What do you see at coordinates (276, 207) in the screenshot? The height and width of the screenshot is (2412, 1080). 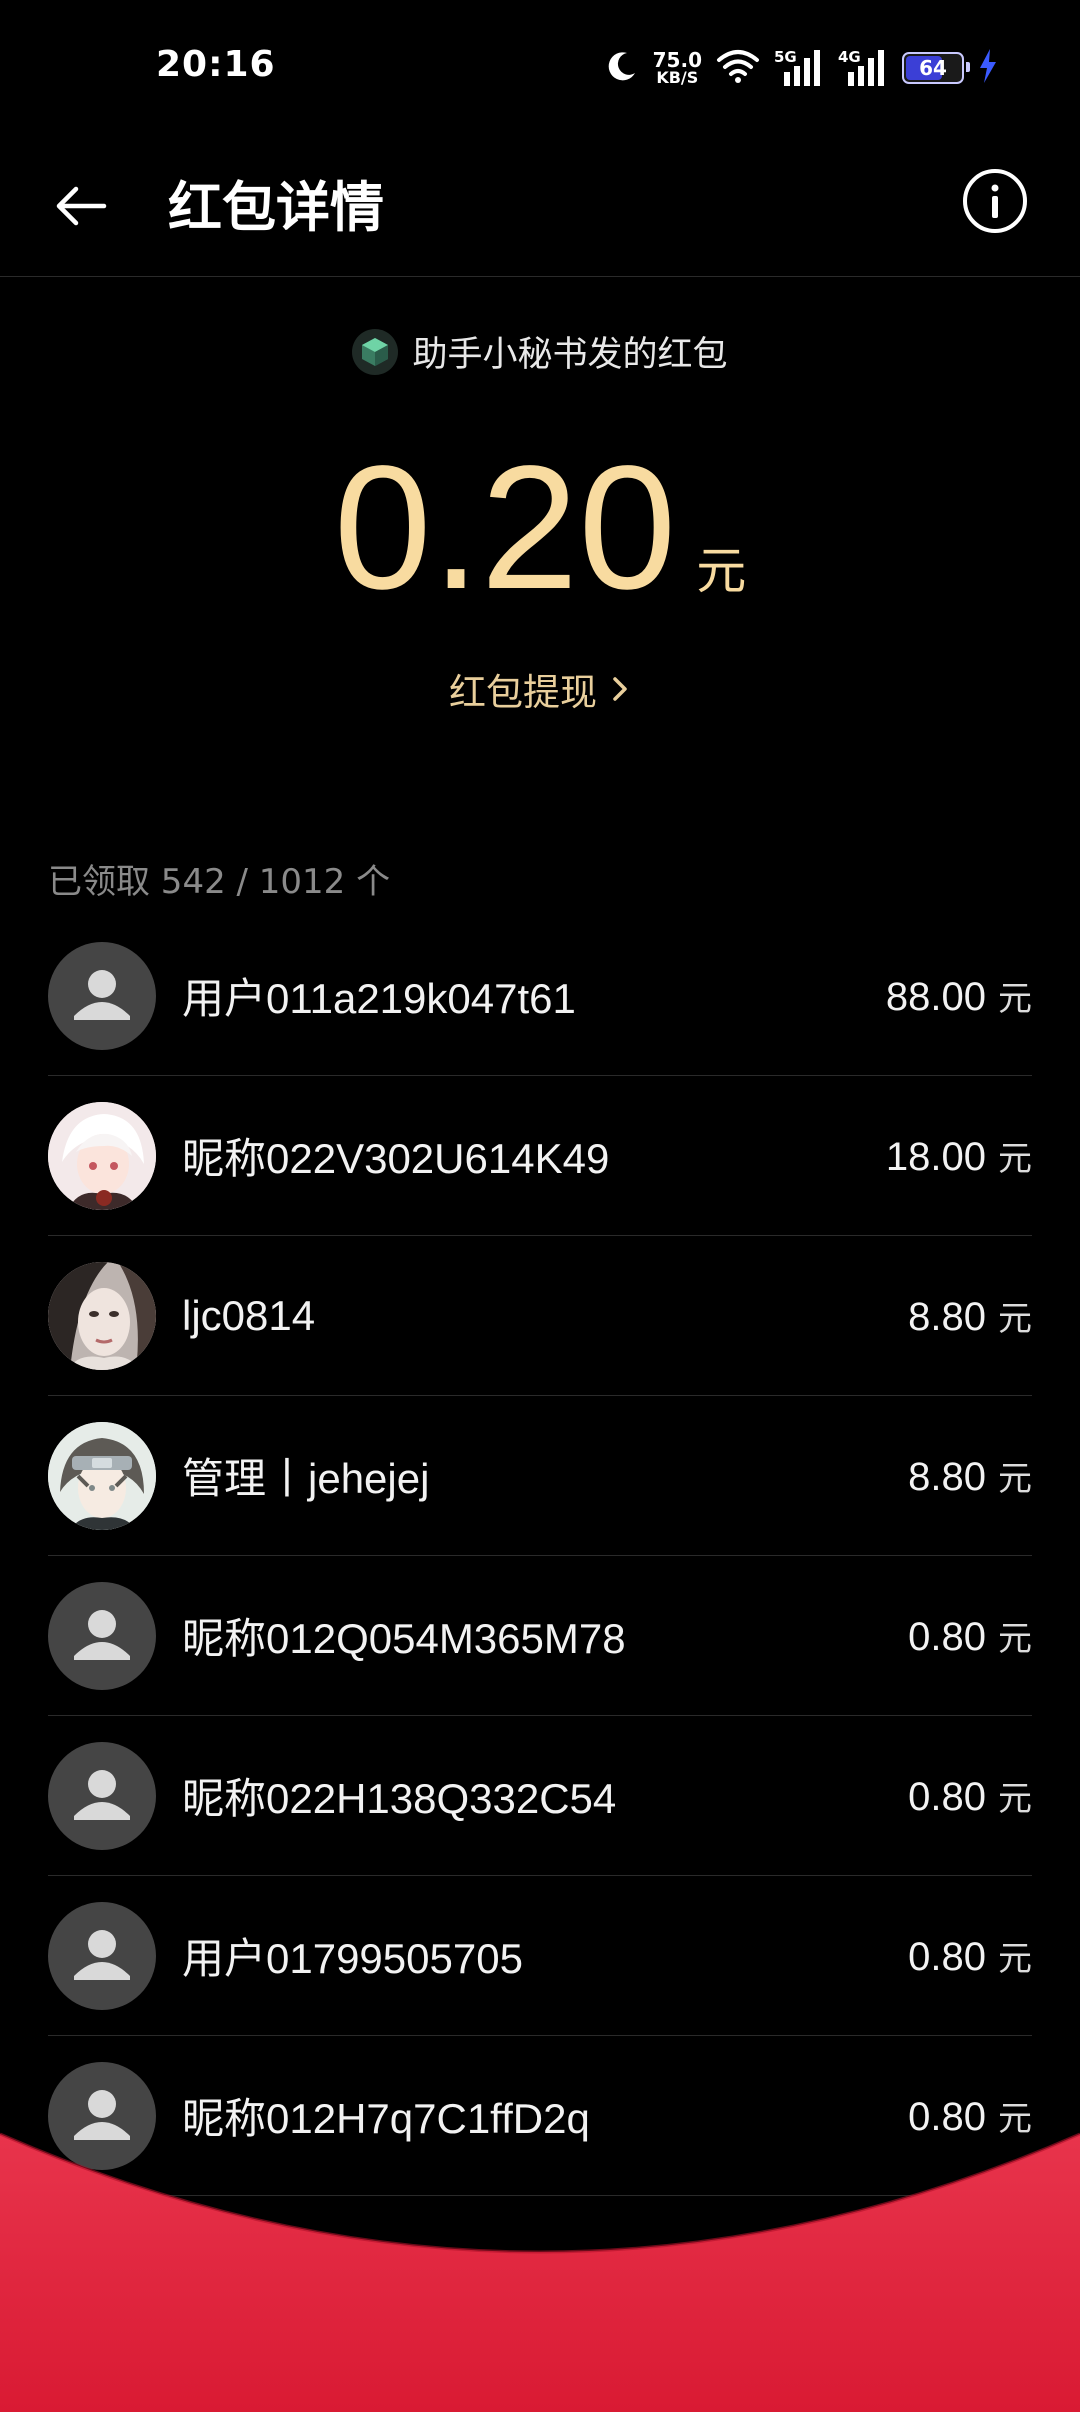 I see `page-title: 红包详情` at bounding box center [276, 207].